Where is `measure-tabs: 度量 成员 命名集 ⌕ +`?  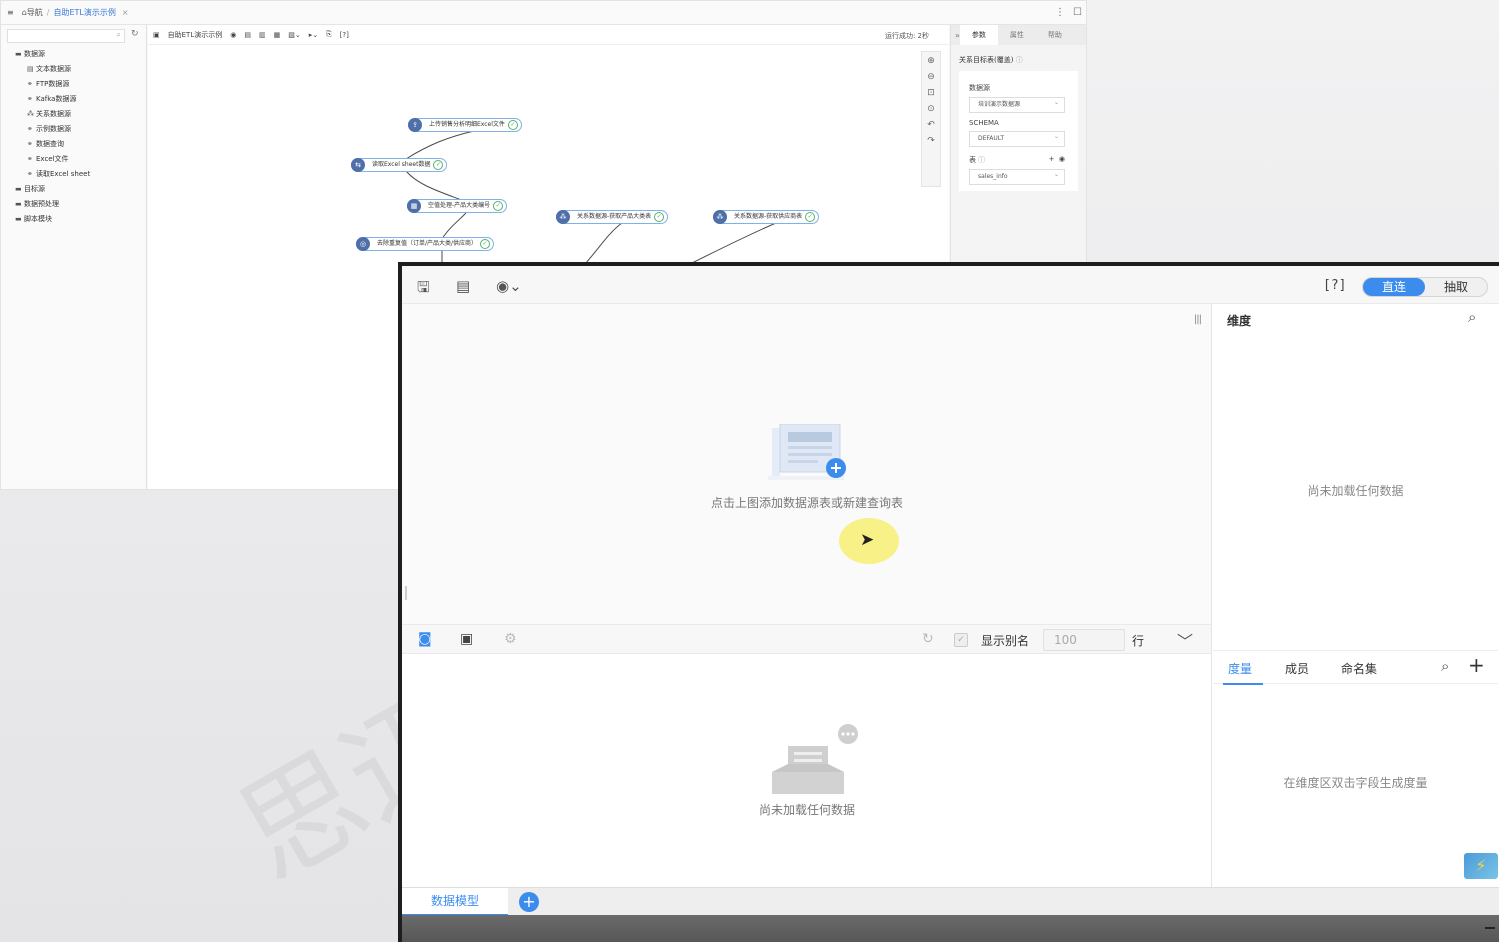
measure-tabs: 度量 成员 命名集 ⌕ + is located at coordinates (1355, 667).